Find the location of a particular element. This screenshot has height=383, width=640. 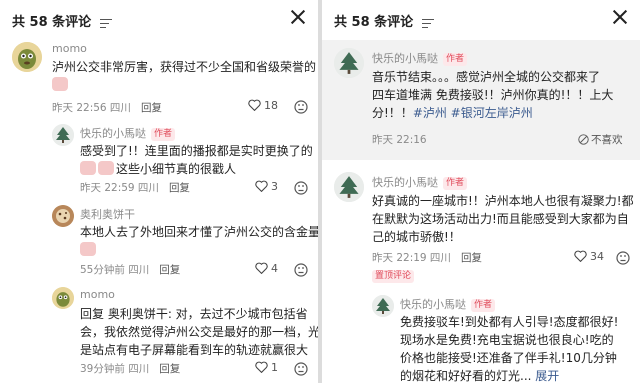

comment-reply-item: 奥利奥饼干 本地人去了外地回来才懂了泸州公交的含金量 55分钟前 四川 回复 4 is located at coordinates (159, 242).